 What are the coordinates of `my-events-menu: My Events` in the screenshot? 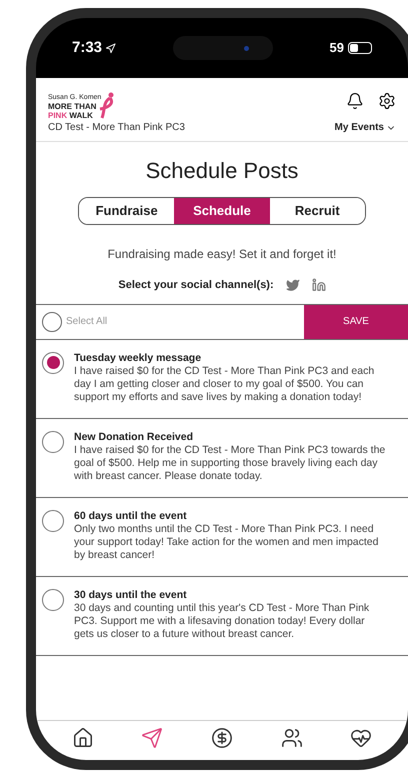 It's located at (365, 127).